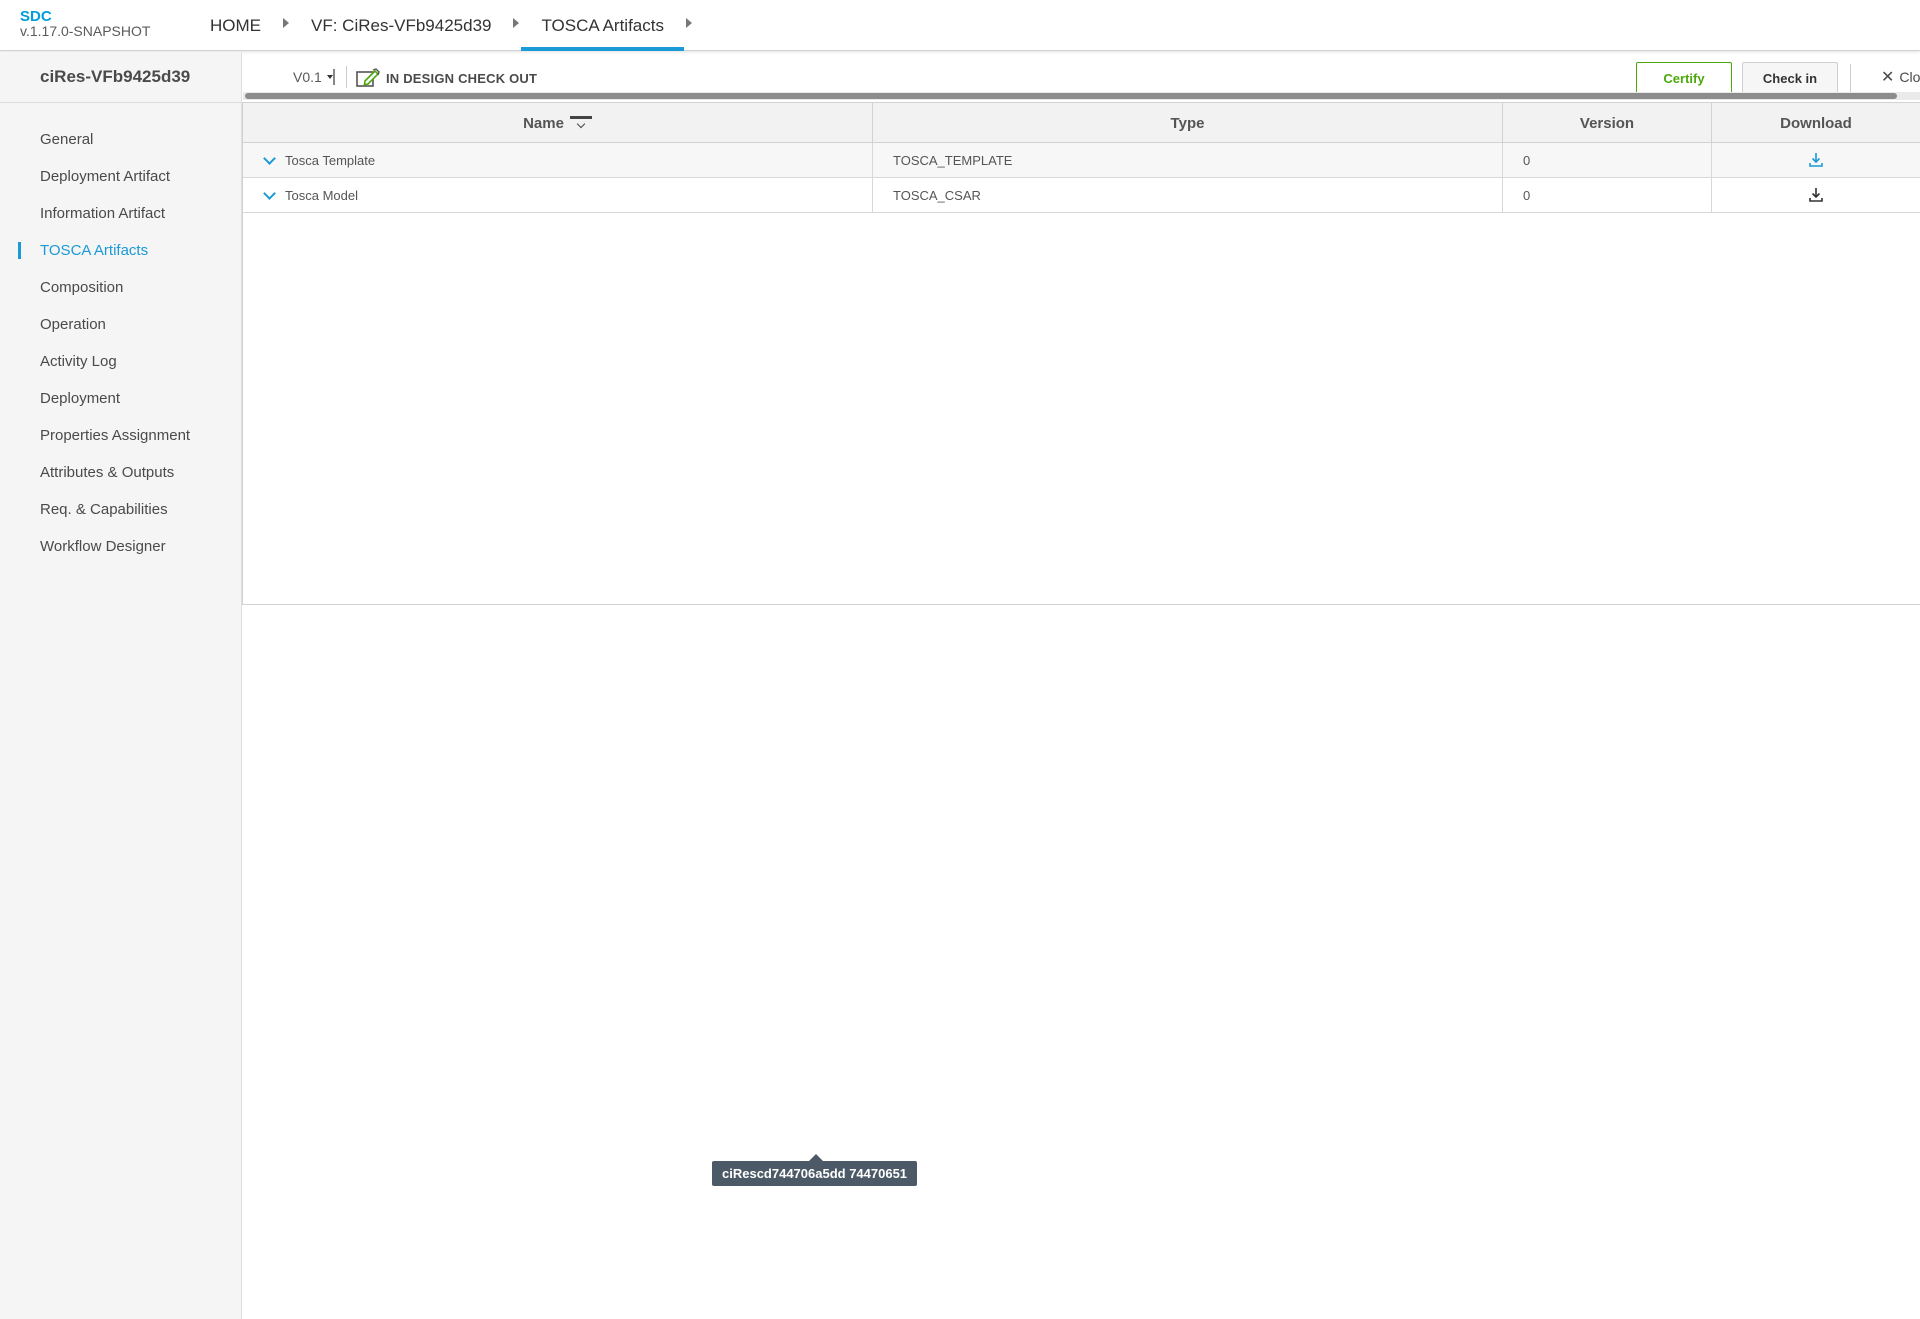 The width and height of the screenshot is (1920, 1319). Describe the element at coordinates (602, 25) in the screenshot. I see `breadcrumb-tosca-artifacts: TOSCA Artifacts` at that location.